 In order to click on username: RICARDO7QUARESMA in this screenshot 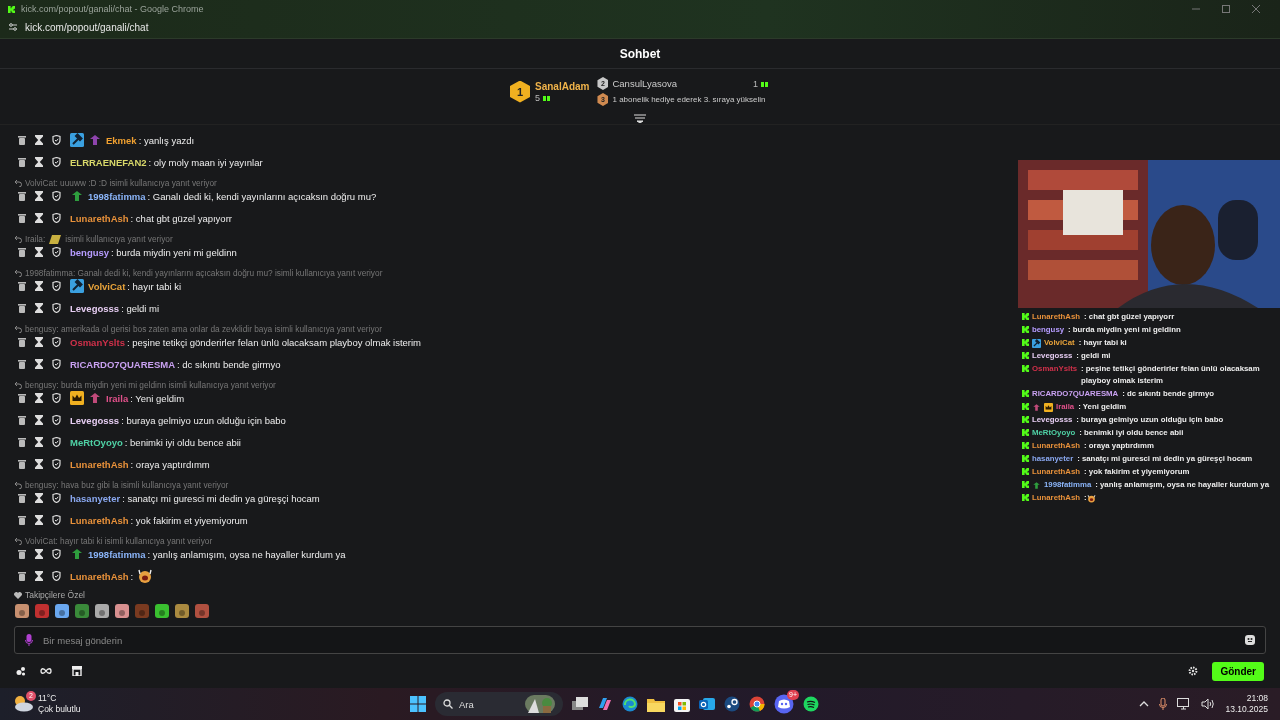, I will do `click(123, 364)`.